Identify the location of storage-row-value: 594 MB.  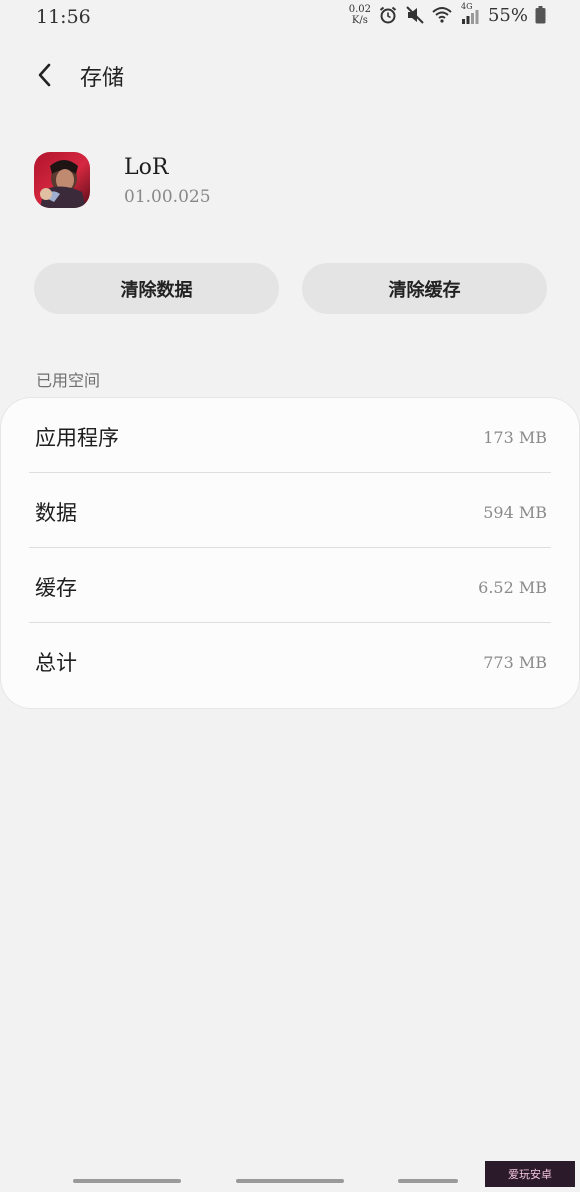
(515, 512).